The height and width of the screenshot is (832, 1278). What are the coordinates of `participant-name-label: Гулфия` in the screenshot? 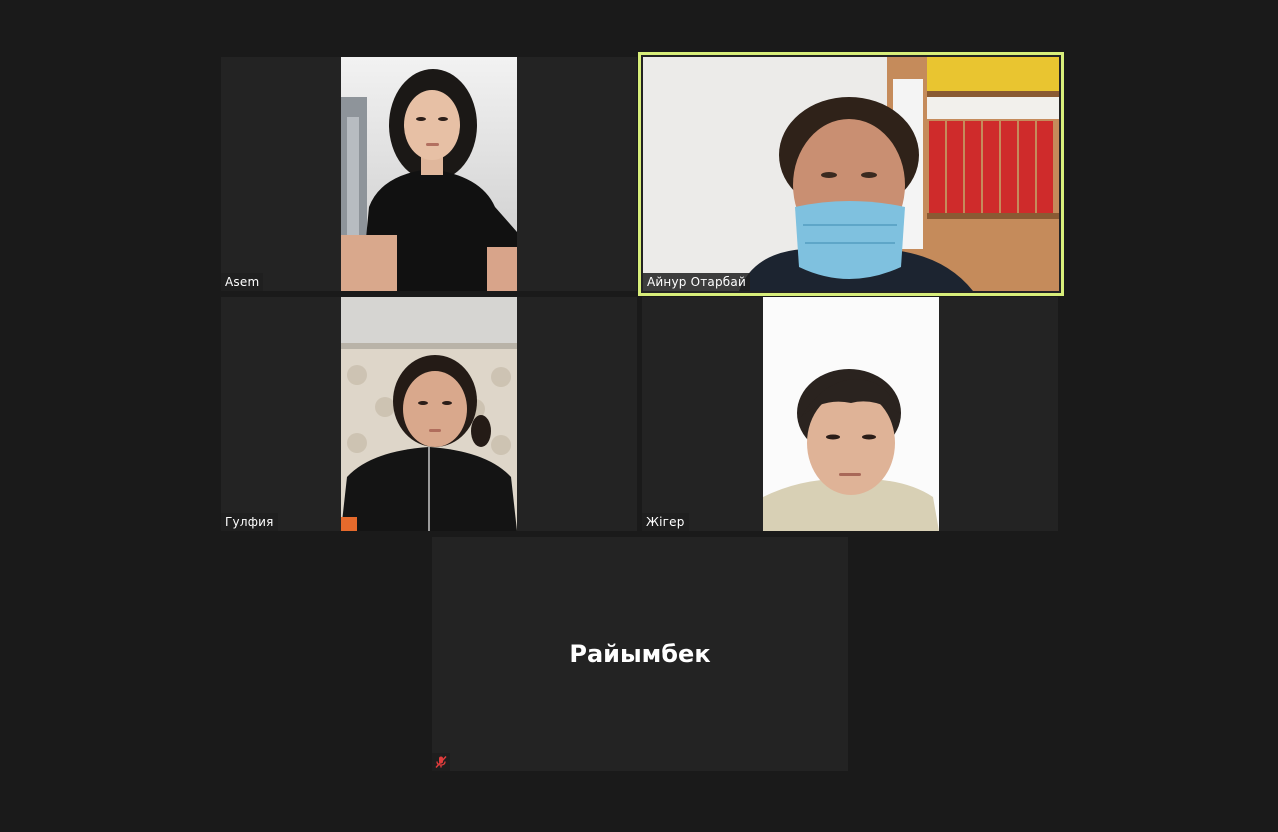 It's located at (249, 522).